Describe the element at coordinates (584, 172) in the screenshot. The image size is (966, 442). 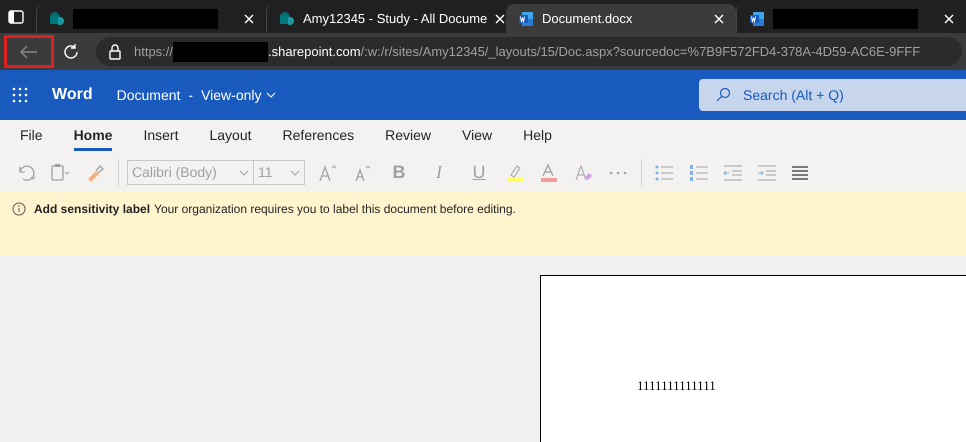
I see `clear-formatting-icon` at that location.